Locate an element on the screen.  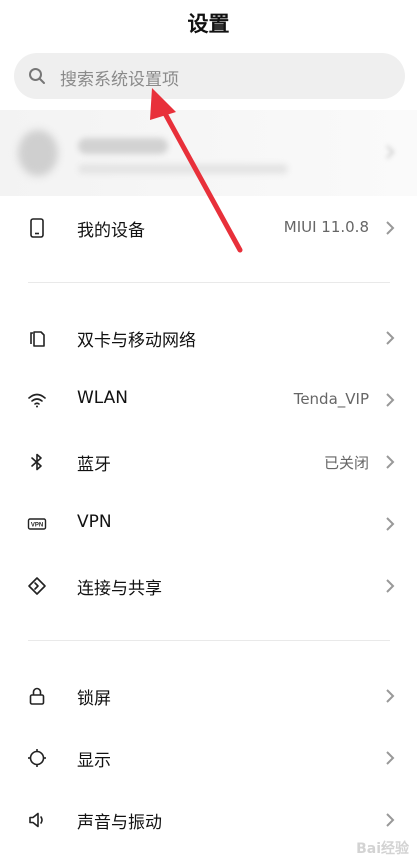
settings-item-label: 锁屏 is located at coordinates (94, 699).